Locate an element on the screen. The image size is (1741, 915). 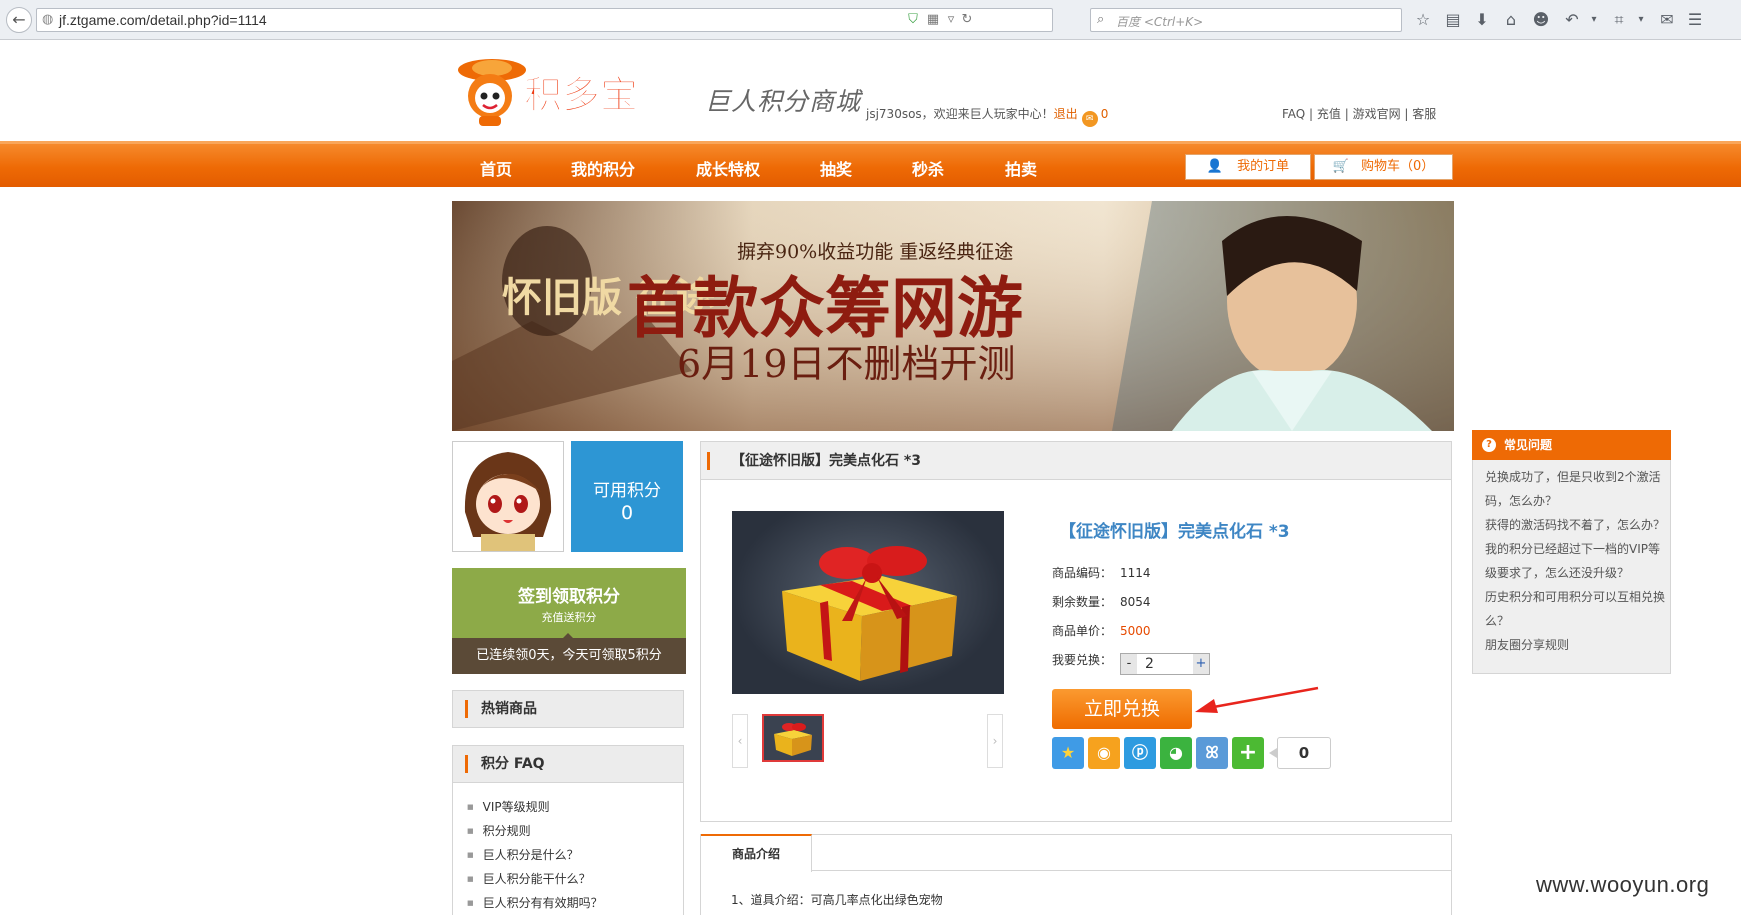
product-code-row: 商品编码： 1114 is located at coordinates (1101, 572).